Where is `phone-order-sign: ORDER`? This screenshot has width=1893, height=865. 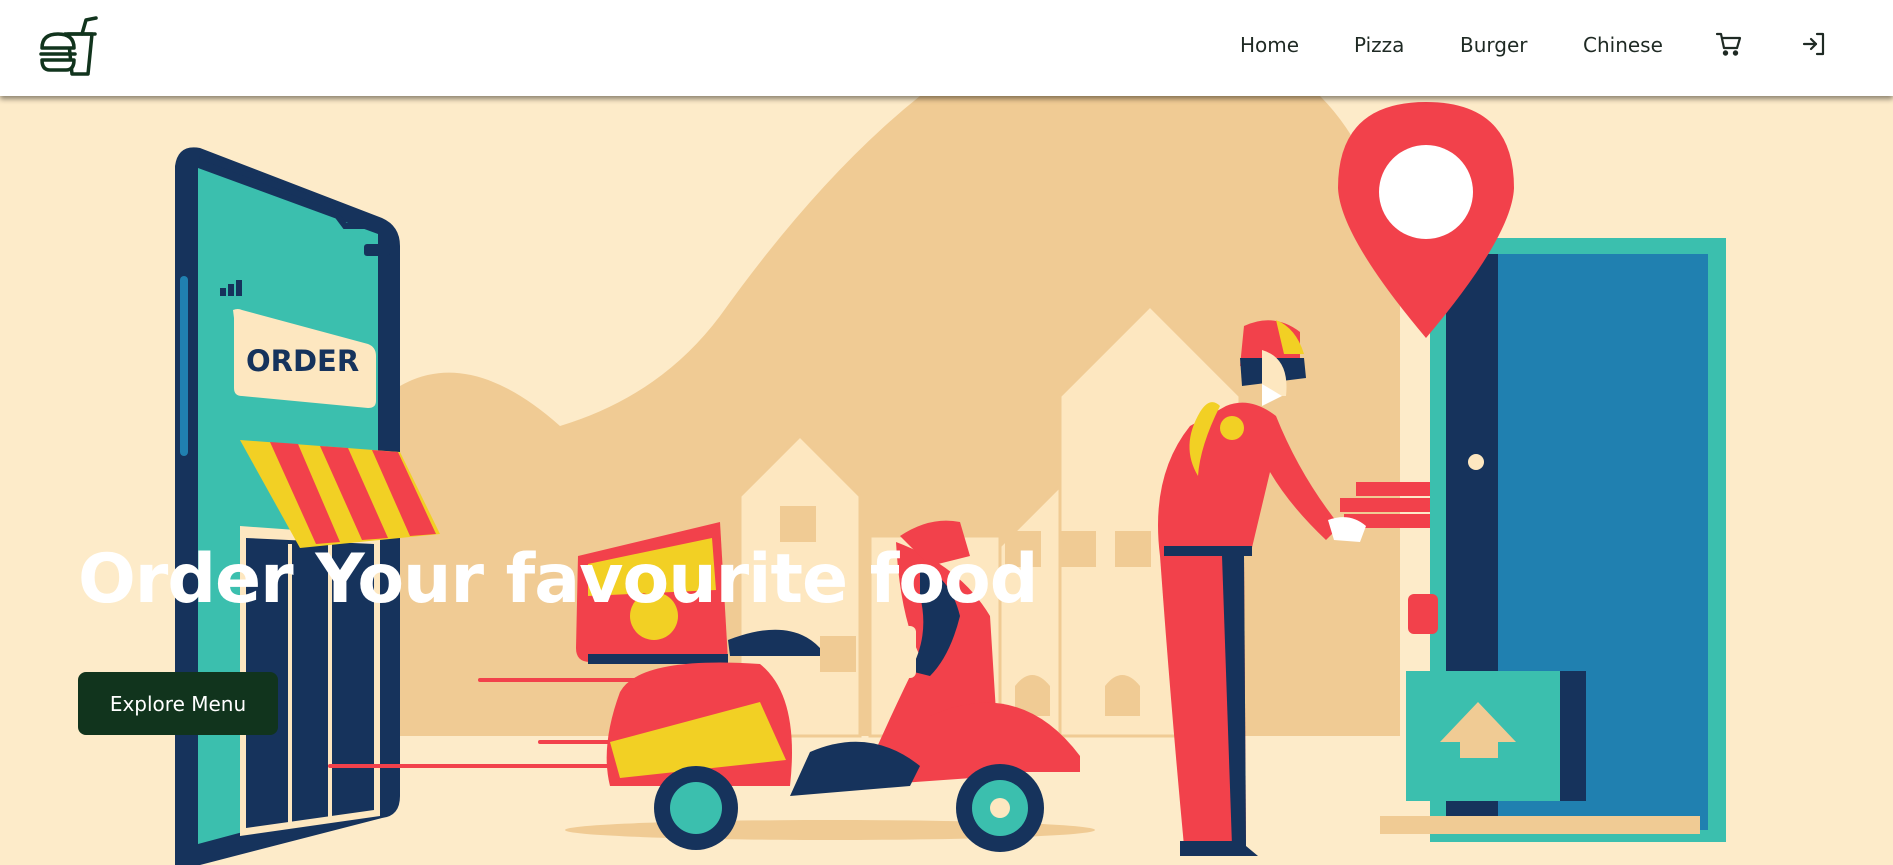 phone-order-sign: ORDER is located at coordinates (302, 361).